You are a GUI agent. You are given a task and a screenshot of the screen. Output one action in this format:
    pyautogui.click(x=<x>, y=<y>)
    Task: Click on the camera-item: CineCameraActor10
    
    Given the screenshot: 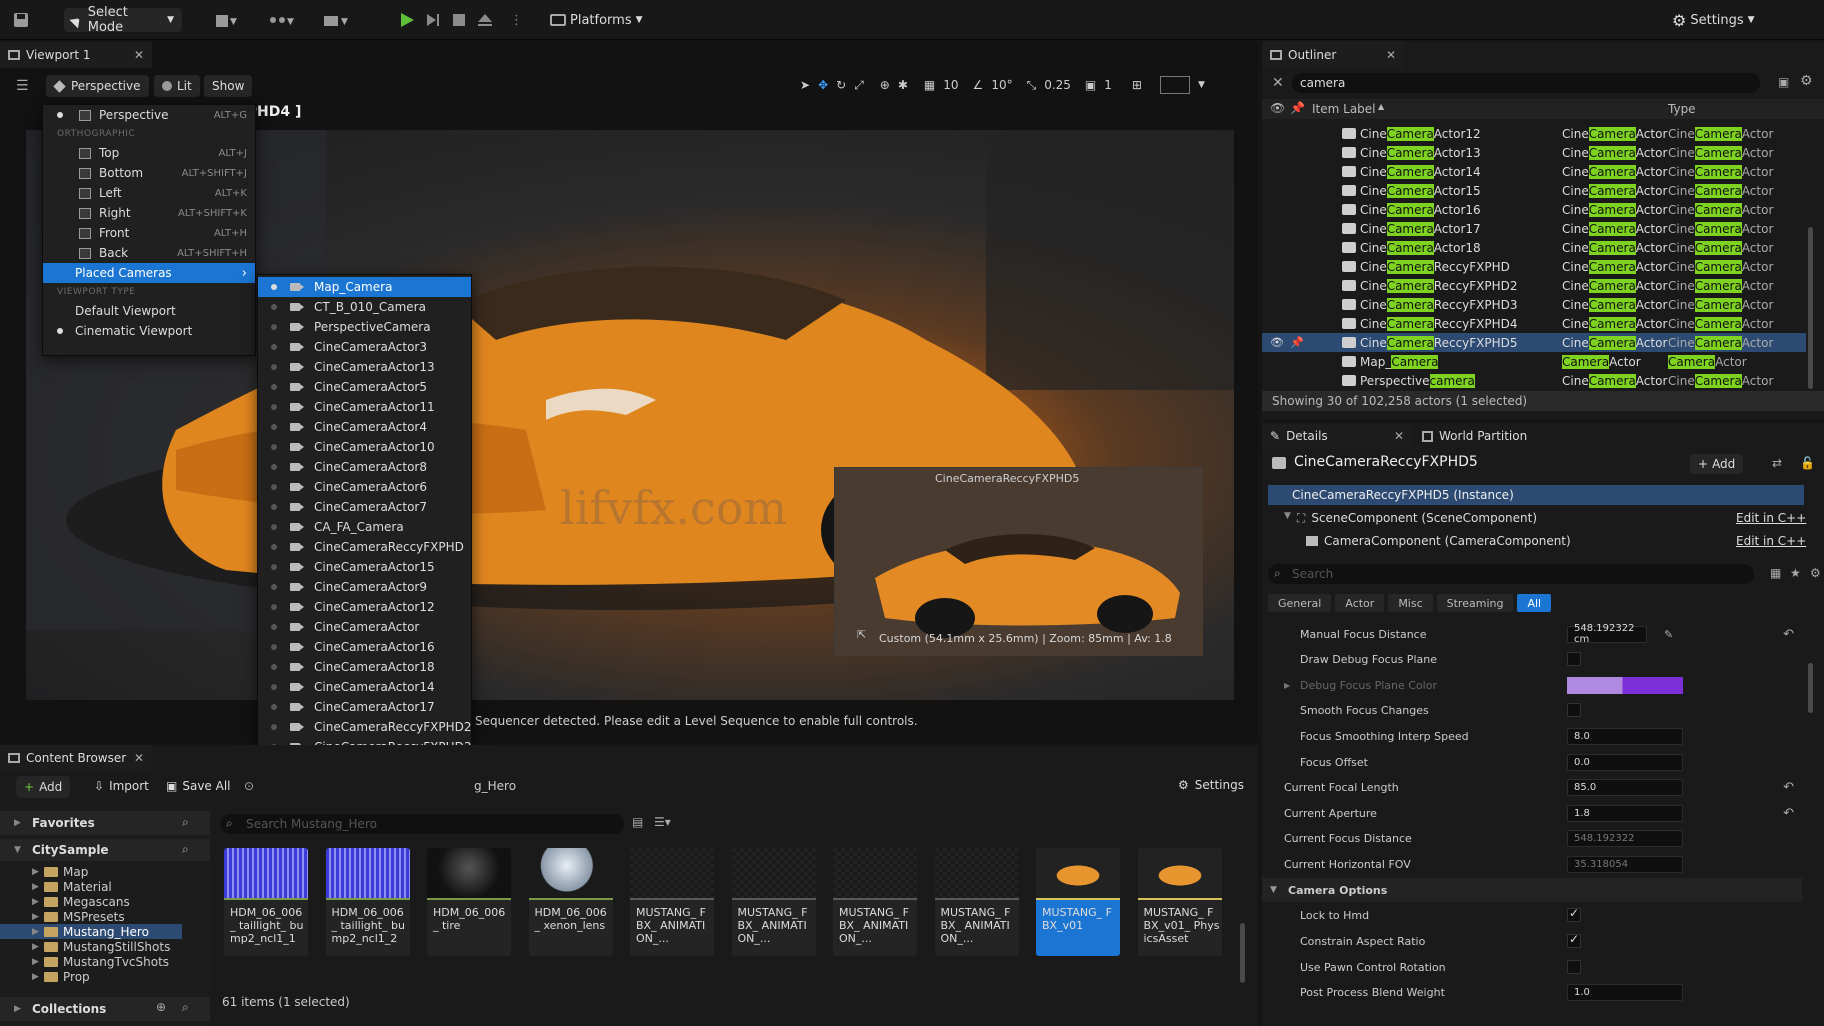 What is the action you would take?
    pyautogui.click(x=364, y=447)
    